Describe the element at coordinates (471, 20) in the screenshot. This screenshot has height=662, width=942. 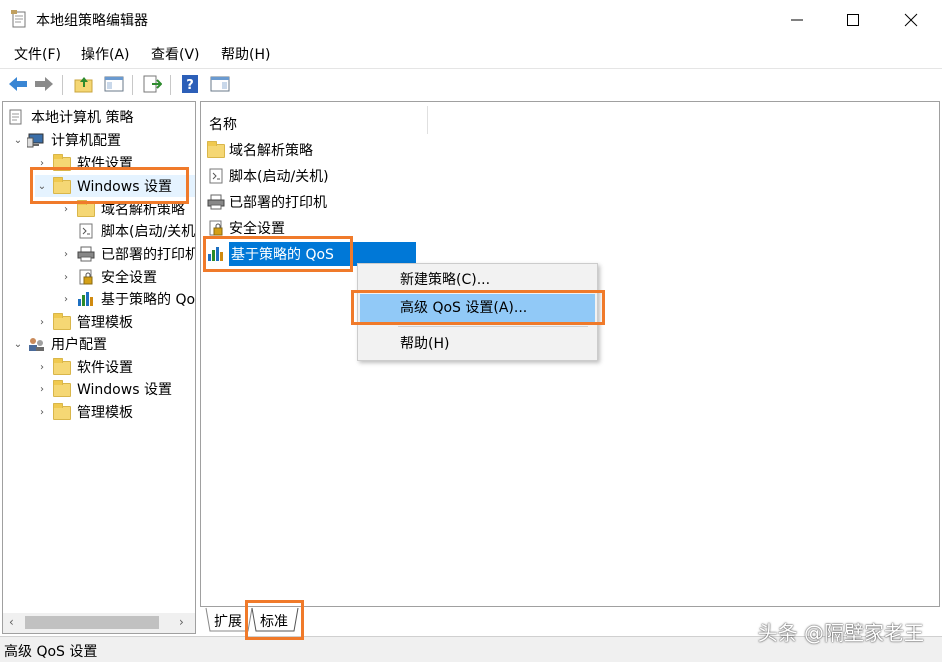
I see `title-bar: 本地组策略编辑器` at that location.